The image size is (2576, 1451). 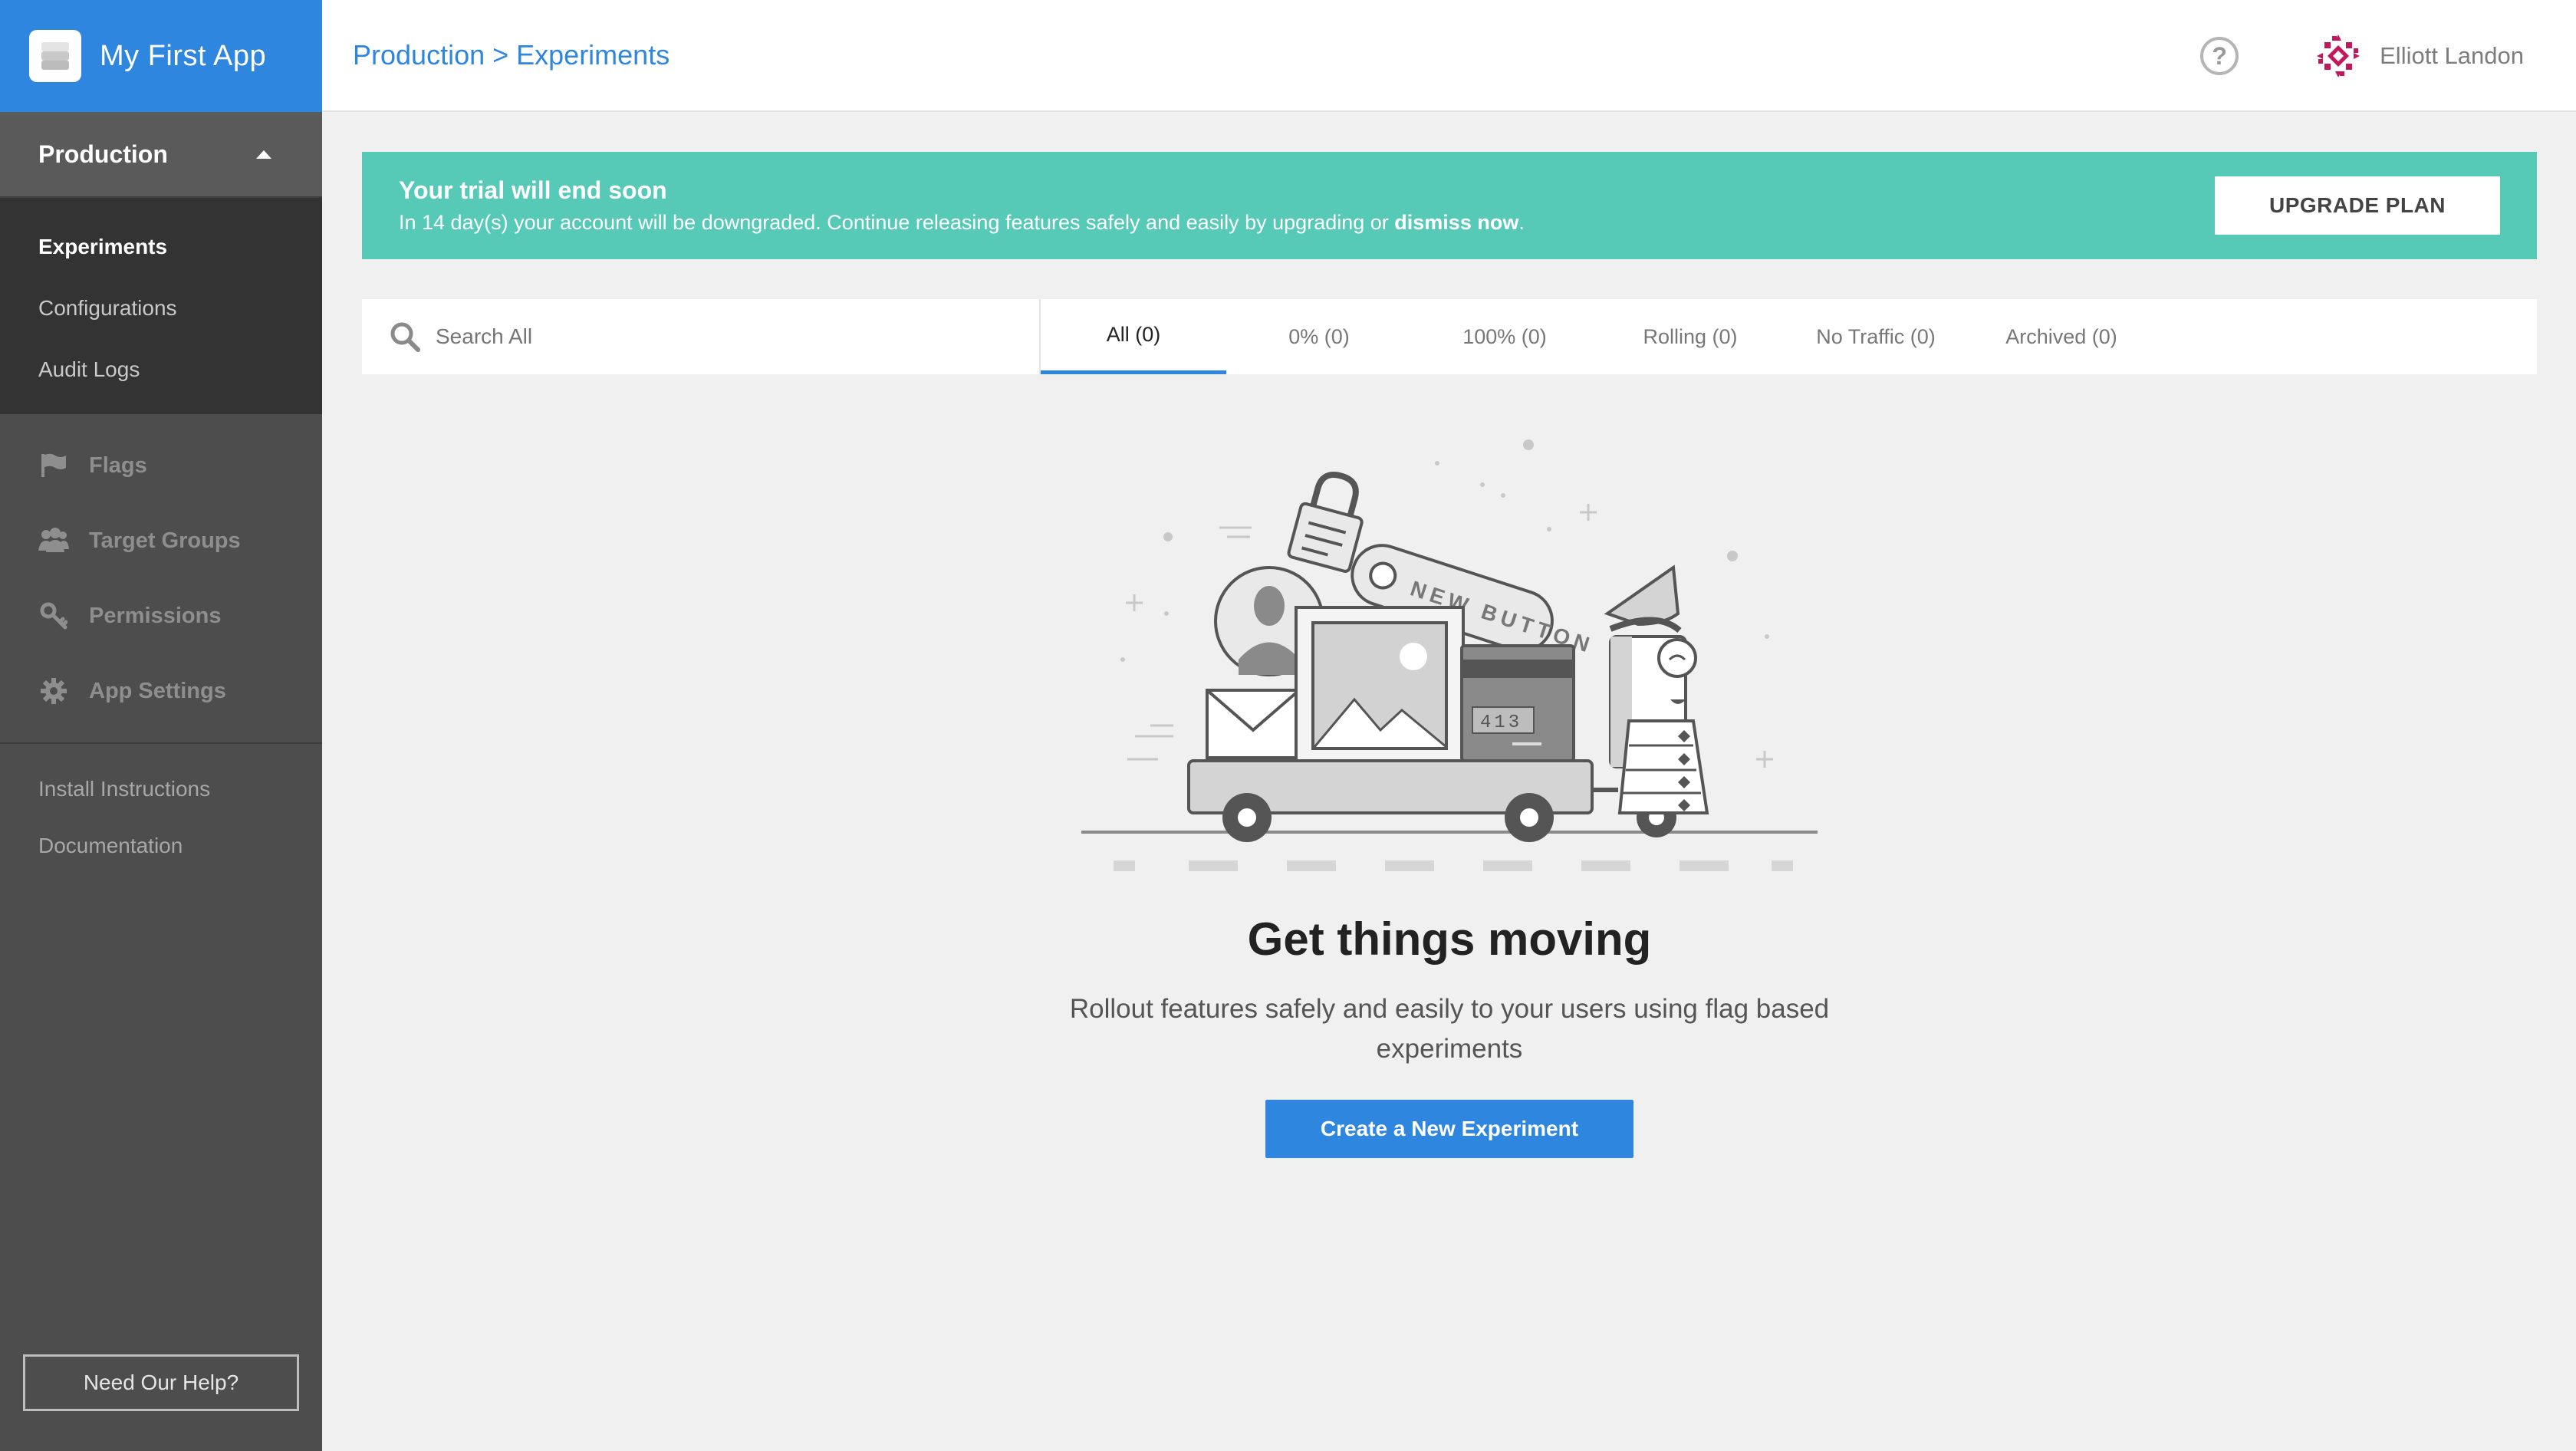 What do you see at coordinates (53, 540) in the screenshot?
I see `users-icon` at bounding box center [53, 540].